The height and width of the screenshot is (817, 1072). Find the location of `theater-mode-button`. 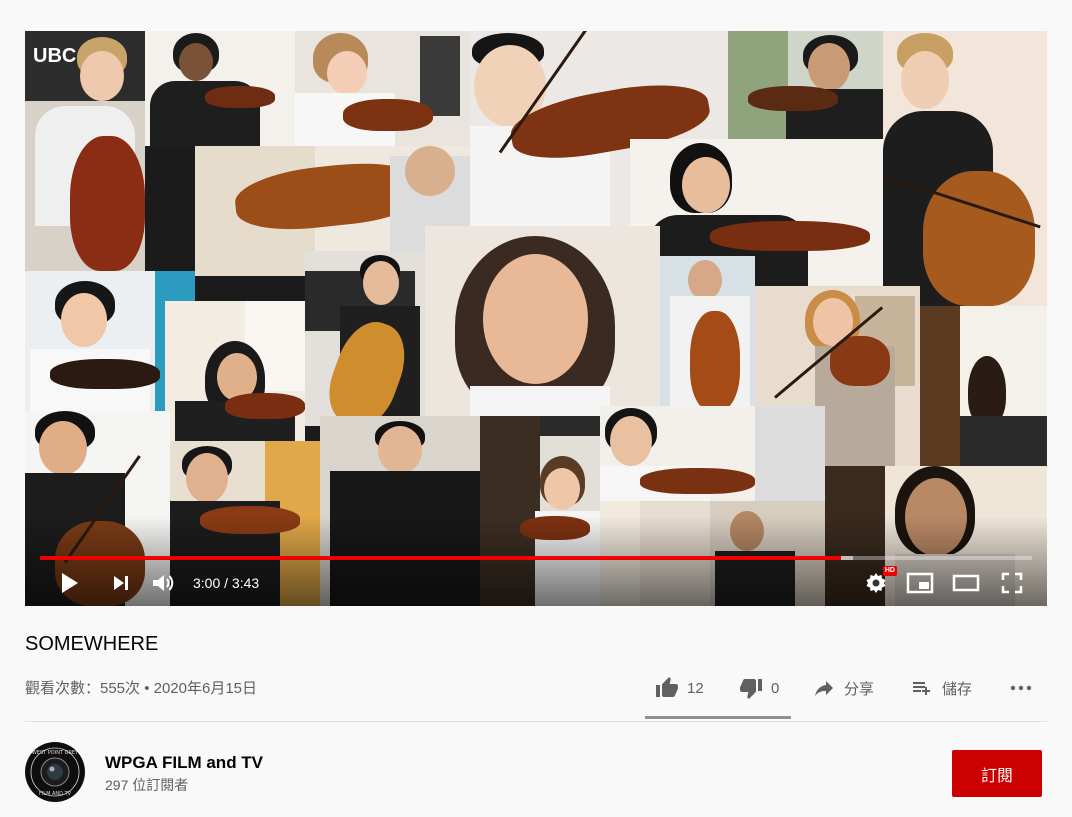

theater-mode-button is located at coordinates (966, 583).